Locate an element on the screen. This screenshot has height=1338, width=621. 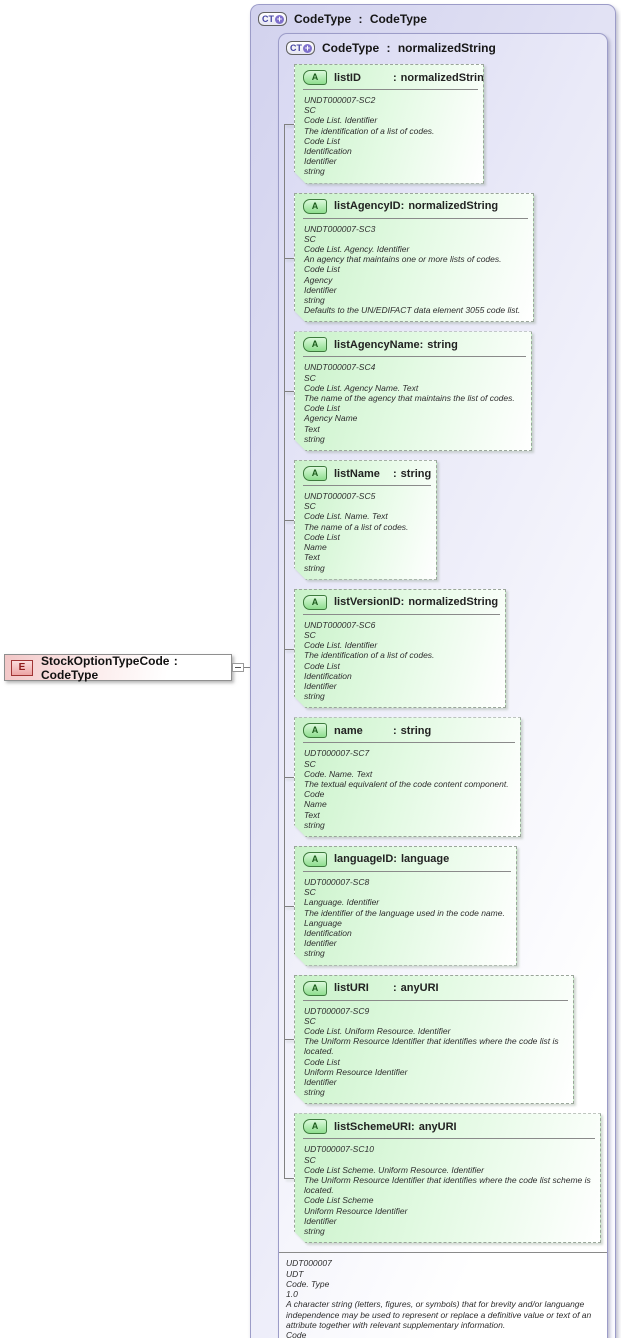
attribute-header: A listAgencyName : string is located at coordinates (413, 343).